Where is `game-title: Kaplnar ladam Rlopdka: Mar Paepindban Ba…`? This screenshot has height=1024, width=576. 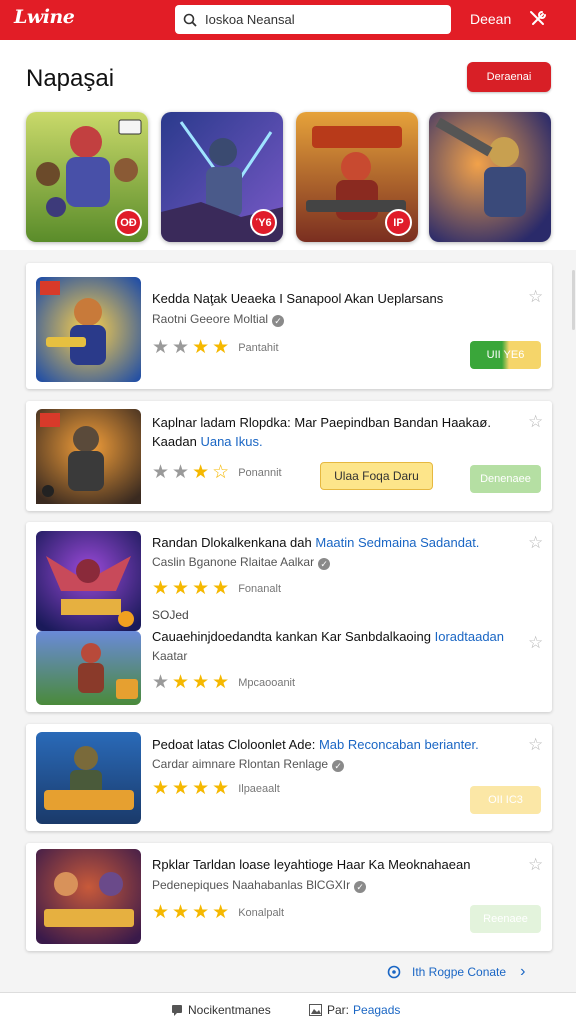 game-title: Kaplnar ladam Rlopdka: Mar Paepindban Ba… is located at coordinates (321, 422).